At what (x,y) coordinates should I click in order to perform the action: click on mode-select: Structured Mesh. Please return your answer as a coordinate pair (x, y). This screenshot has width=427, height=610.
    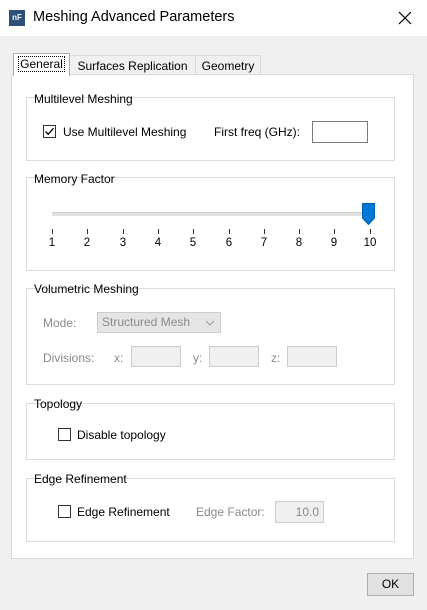
    Looking at the image, I should click on (159, 322).